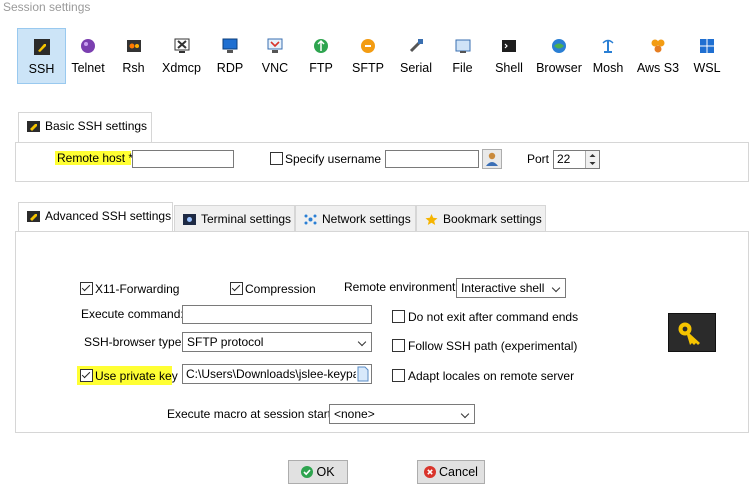  Describe the element at coordinates (137, 289) in the screenshot. I see `x11-forwarding-label: X11-Forwarding` at that location.